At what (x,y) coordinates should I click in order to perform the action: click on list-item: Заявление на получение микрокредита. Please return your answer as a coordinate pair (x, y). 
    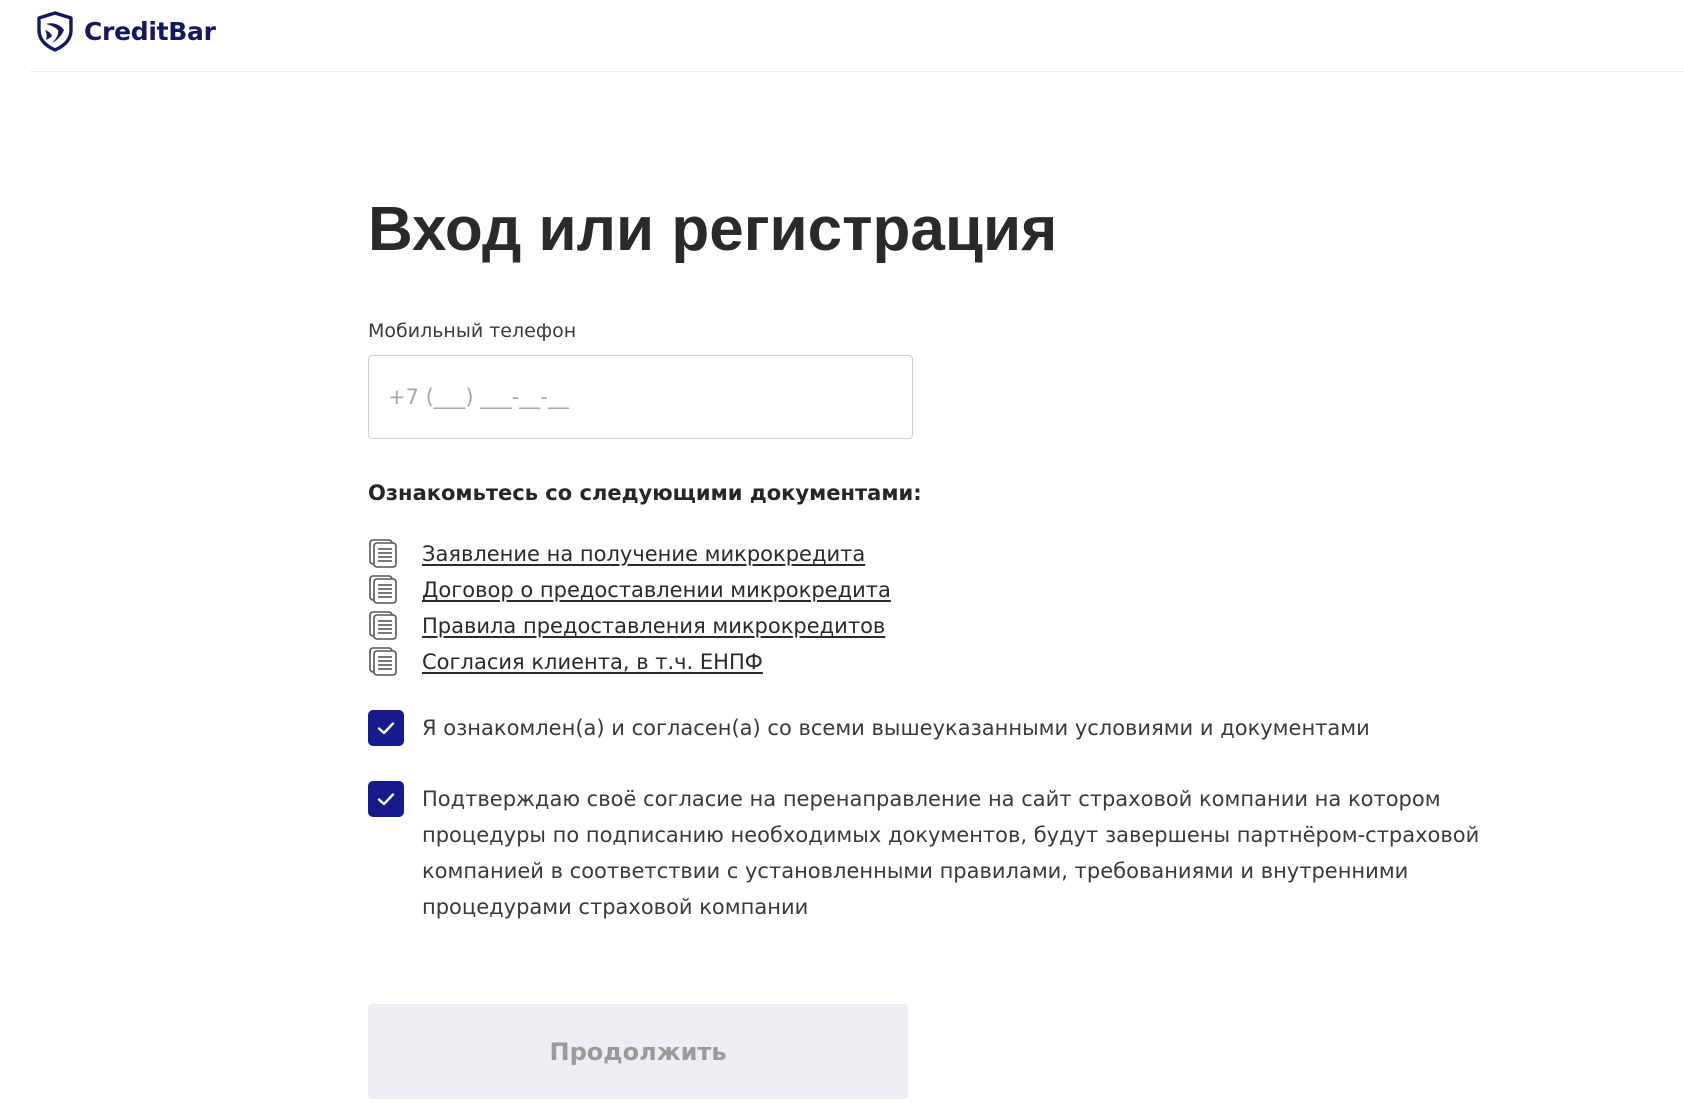
    Looking at the image, I should click on (629, 554).